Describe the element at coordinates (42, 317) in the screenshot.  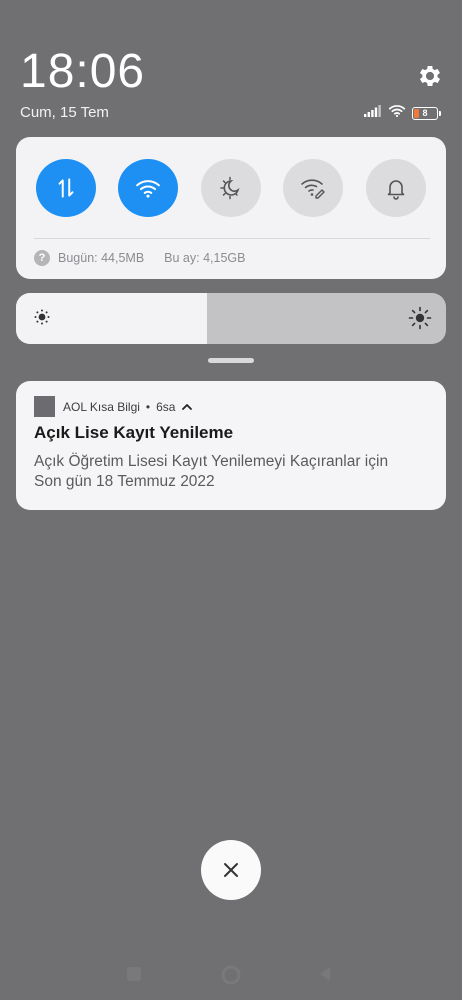
I see `brightness-low-icon` at that location.